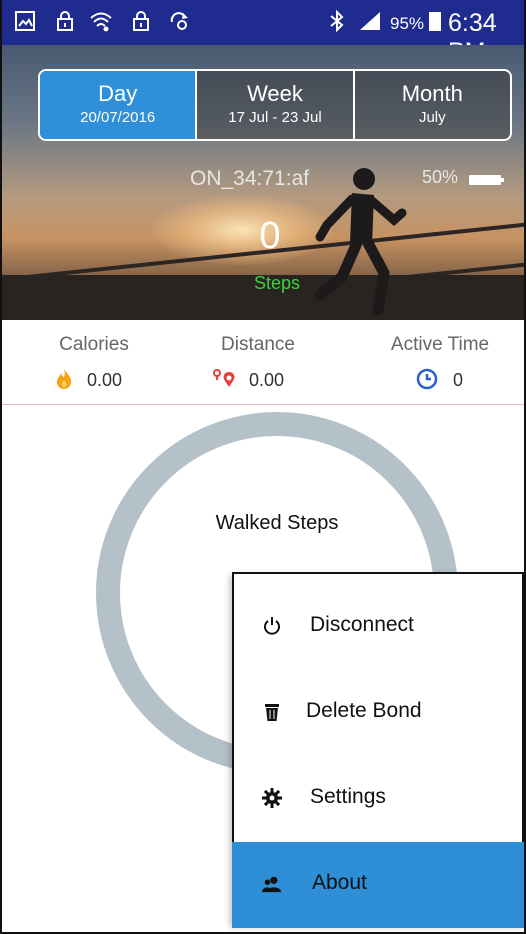 This screenshot has width=526, height=934. I want to click on people-icon, so click(272, 884).